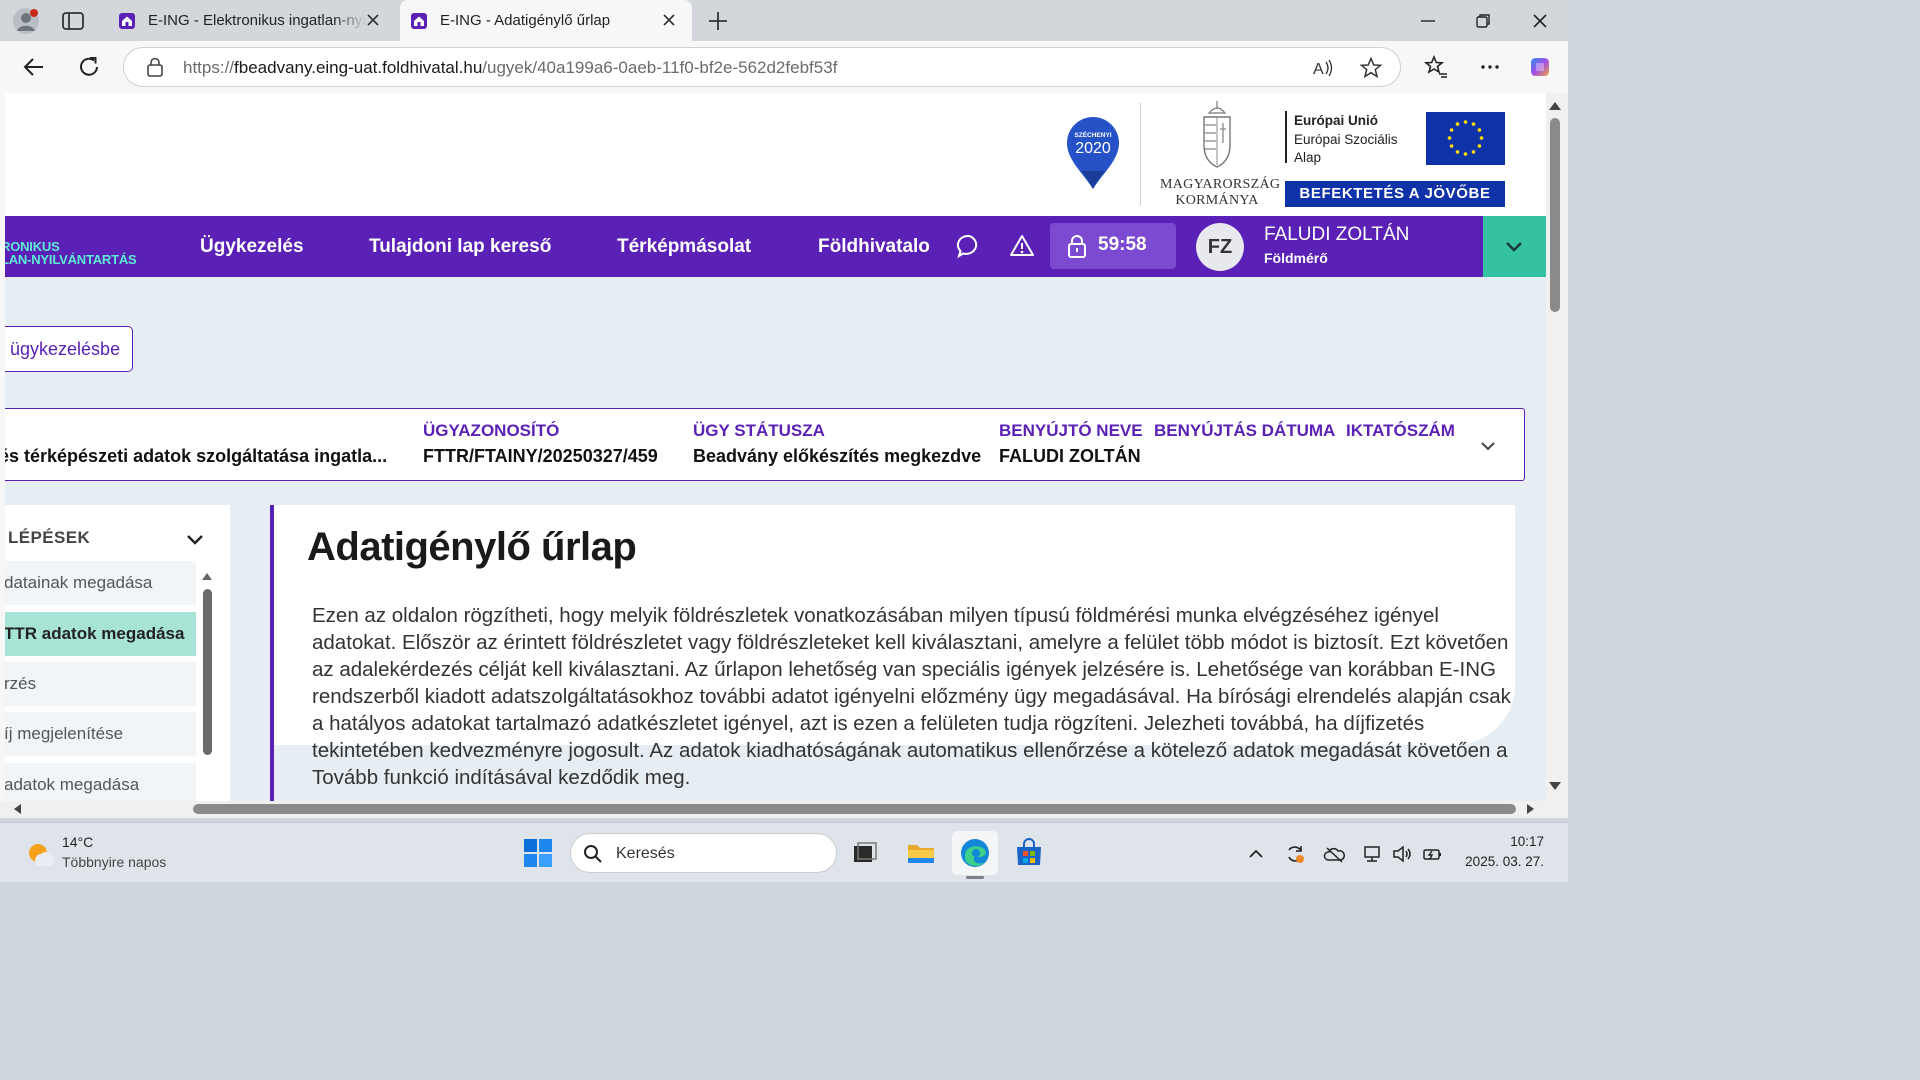 This screenshot has width=1920, height=1080. I want to click on chat-bubble-icon, so click(969, 246).